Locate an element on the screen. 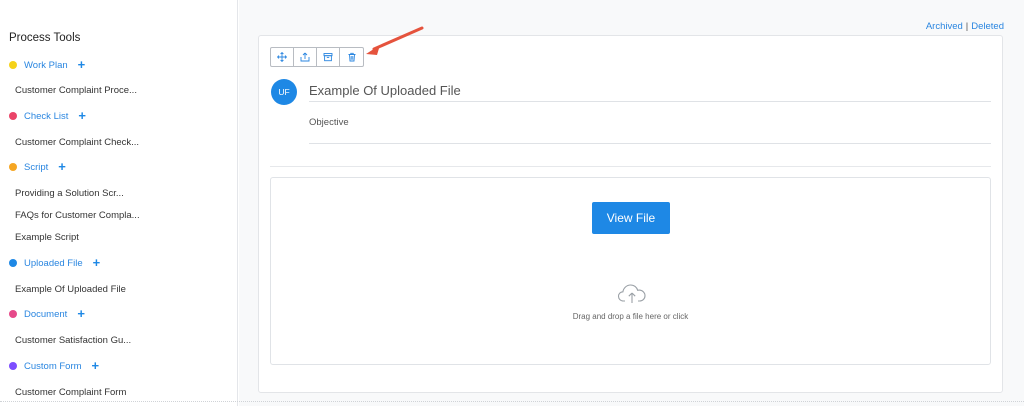  list-item: Example Of Uploaded File is located at coordinates (70, 289).